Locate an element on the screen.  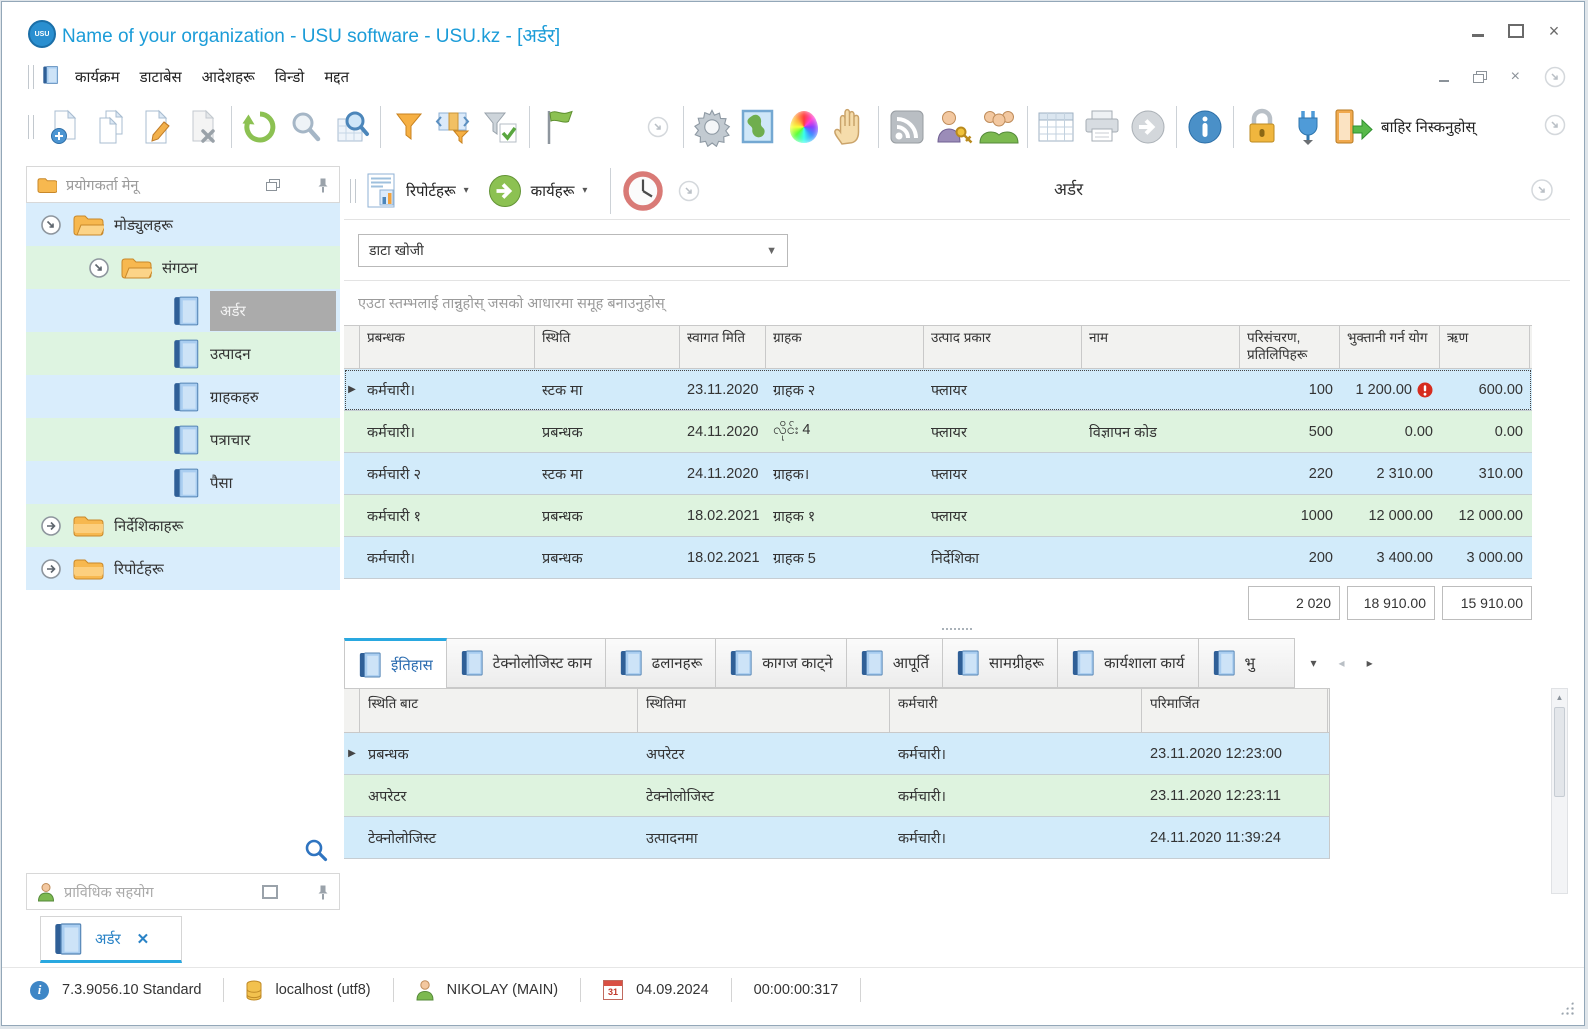
actions-dropdown-button: कार्यहरू ▾ is located at coordinates (537, 191).